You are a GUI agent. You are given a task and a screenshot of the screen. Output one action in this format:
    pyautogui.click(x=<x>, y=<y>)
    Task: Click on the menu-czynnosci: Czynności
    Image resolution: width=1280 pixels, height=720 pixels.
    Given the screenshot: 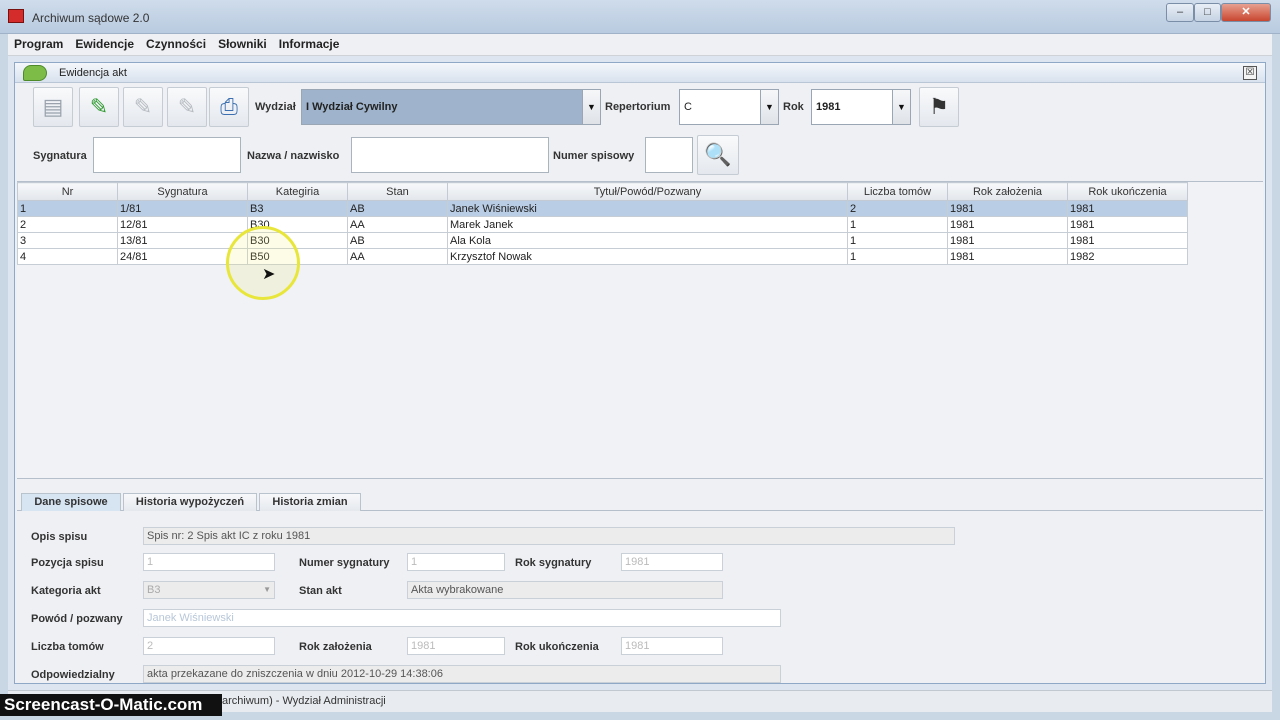 What is the action you would take?
    pyautogui.click(x=176, y=44)
    